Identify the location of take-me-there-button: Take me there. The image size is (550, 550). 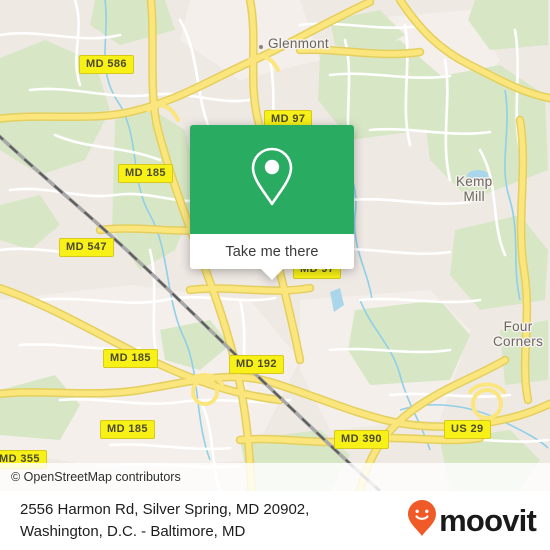
(272, 251).